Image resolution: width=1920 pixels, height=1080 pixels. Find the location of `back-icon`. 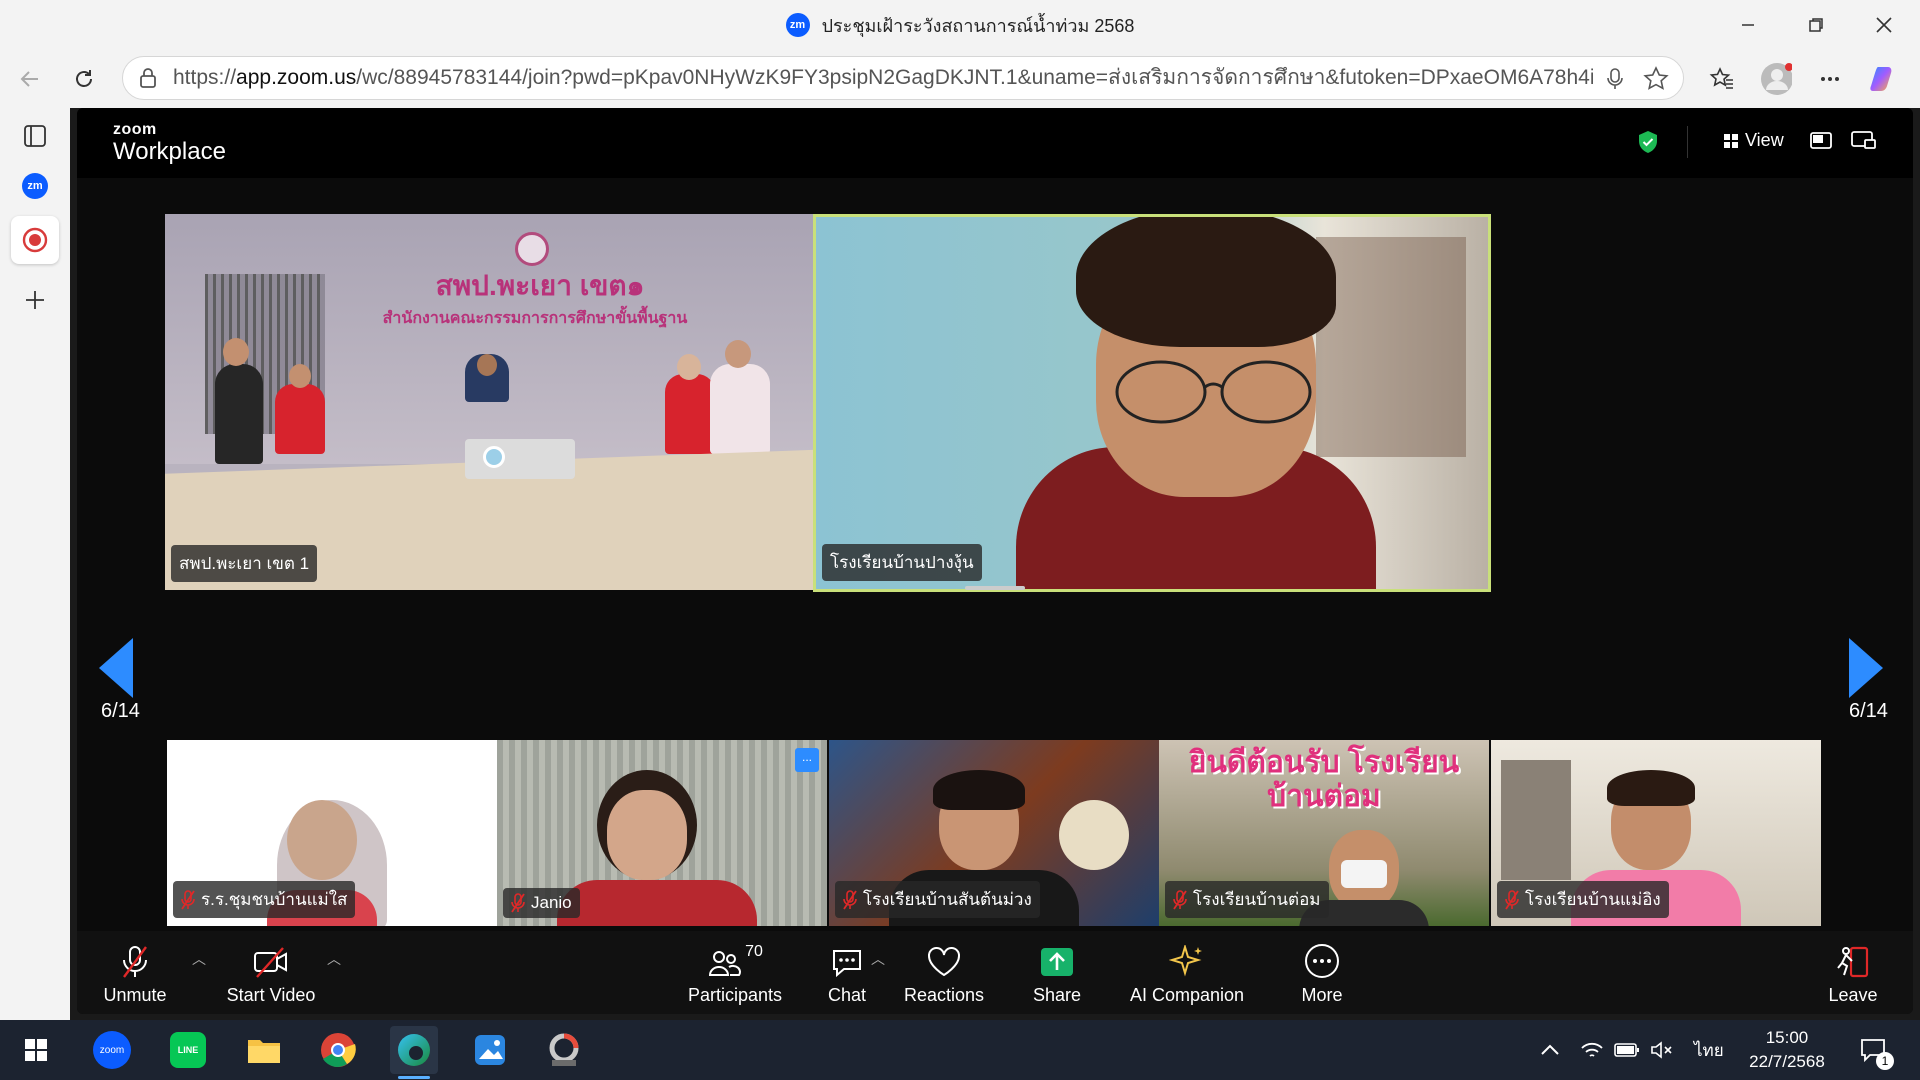

back-icon is located at coordinates (30, 79).